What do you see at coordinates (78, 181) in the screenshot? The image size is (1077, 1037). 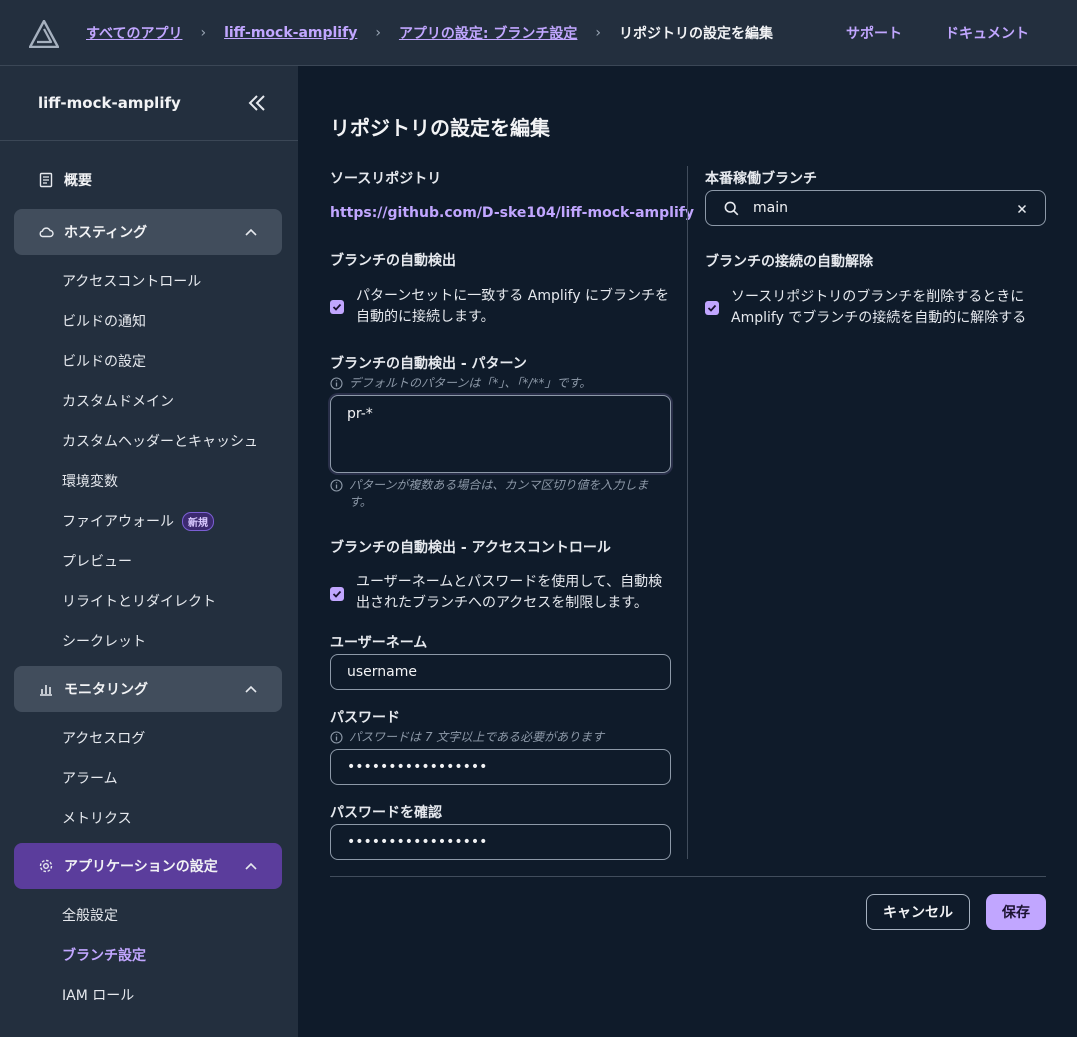 I see `sidebar-item-label: 概要` at bounding box center [78, 181].